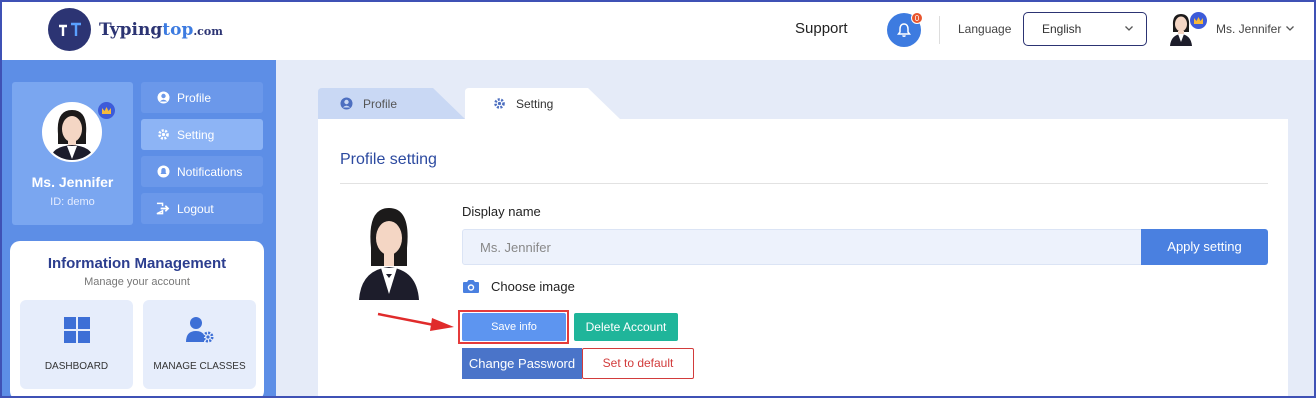  I want to click on manage-classes-tile: MANAGE CLASSES, so click(199, 344).